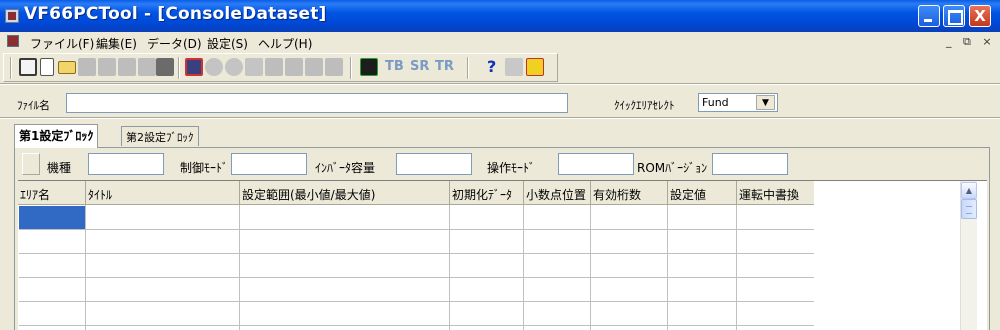  Describe the element at coordinates (776, 193) in the screenshot. I see `column-header-runtime-rewrite: 運転中書換` at that location.